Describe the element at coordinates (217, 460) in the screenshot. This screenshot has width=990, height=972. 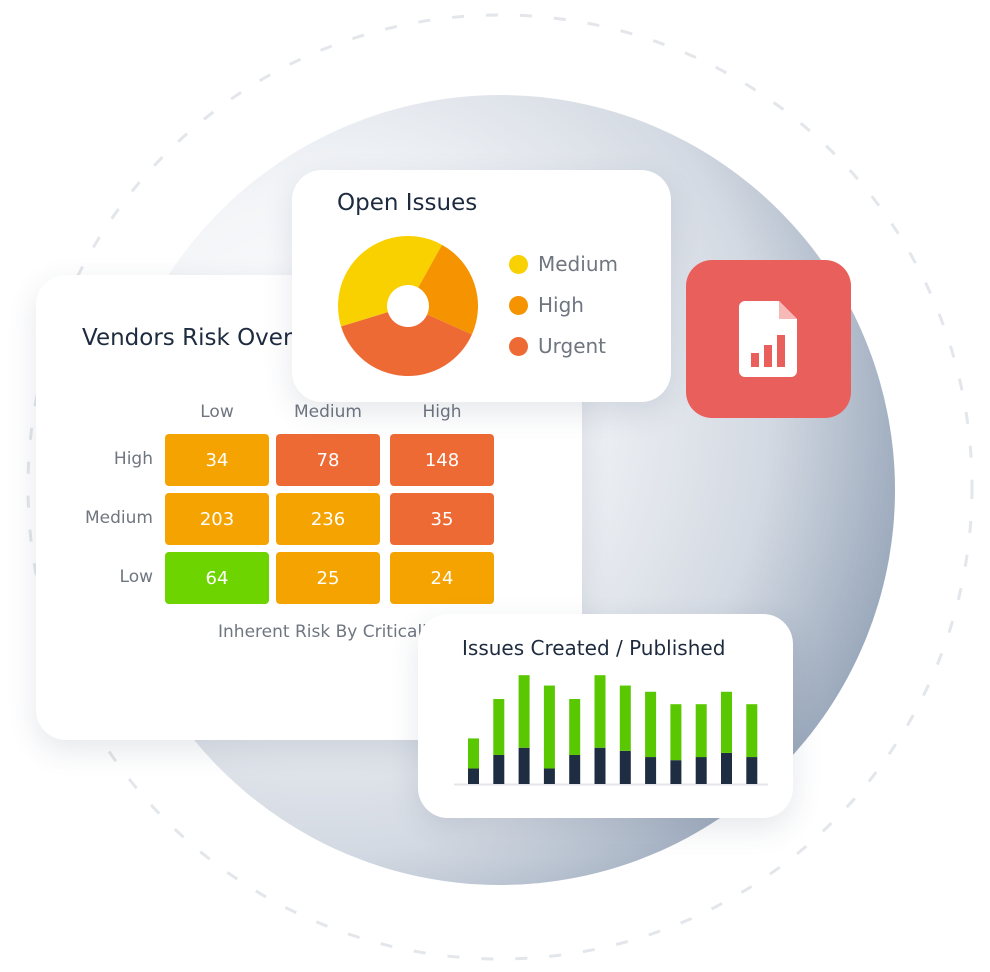
I see `heatmap-cell: 34` at that location.